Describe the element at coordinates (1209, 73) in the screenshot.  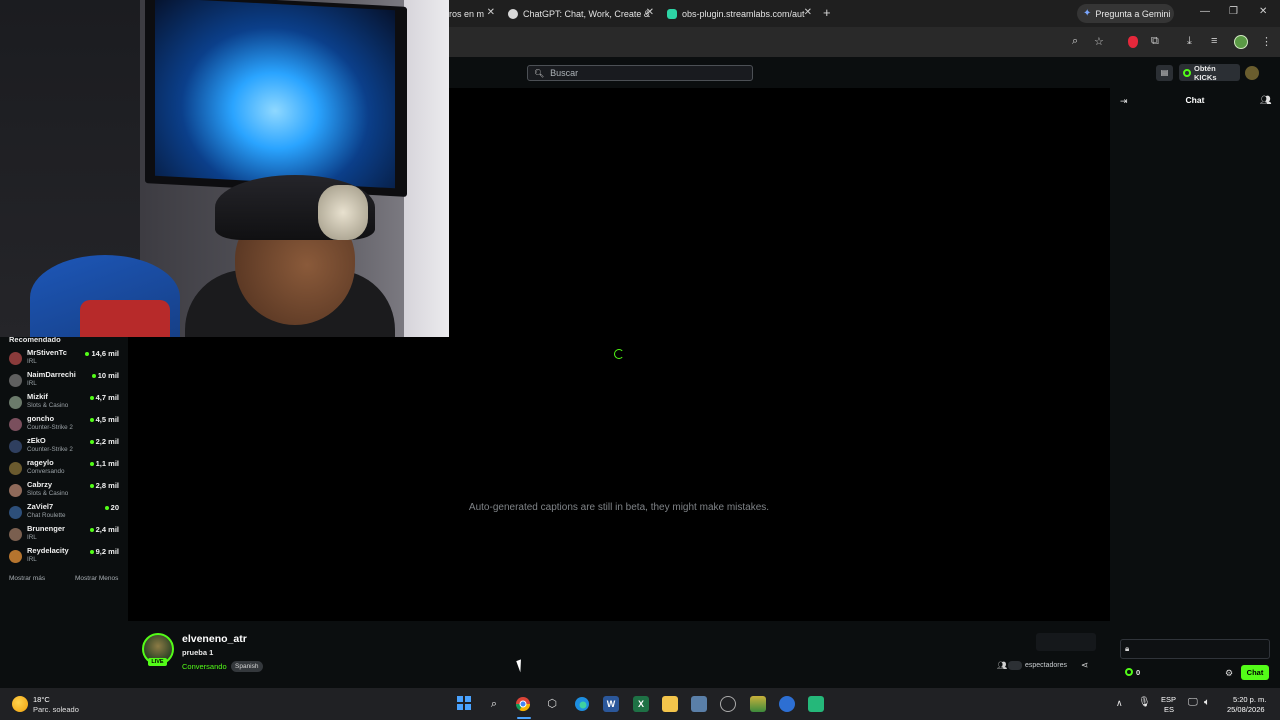
I see `get-kicks-button: Obtén KICKs` at that location.